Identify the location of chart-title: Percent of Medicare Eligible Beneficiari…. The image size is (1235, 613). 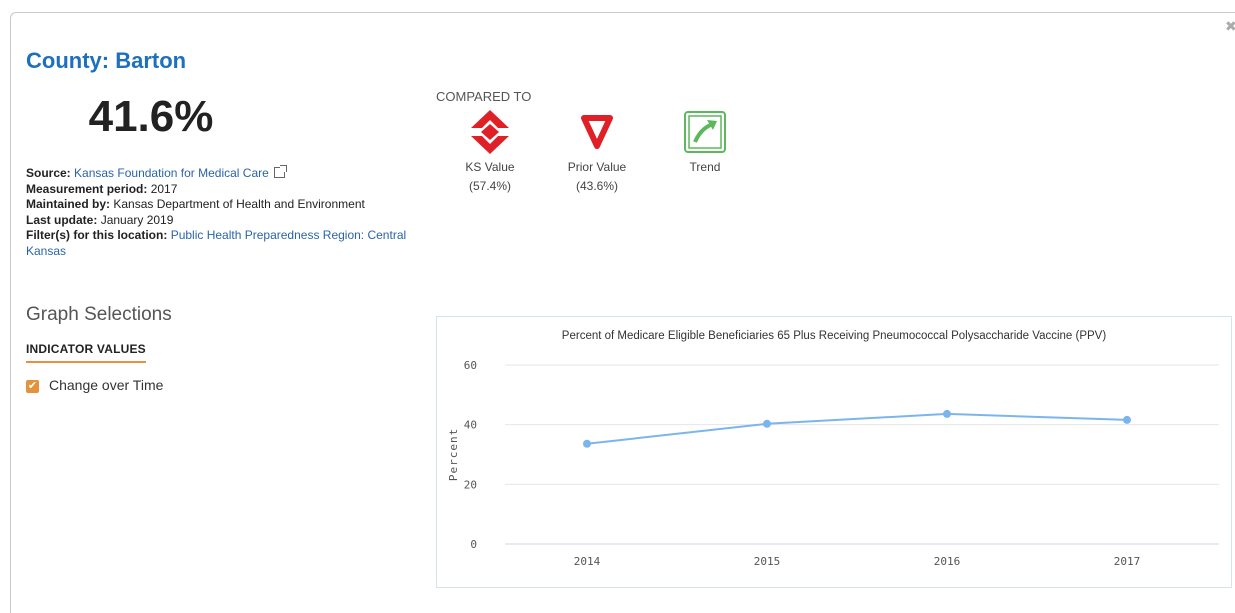
(834, 336).